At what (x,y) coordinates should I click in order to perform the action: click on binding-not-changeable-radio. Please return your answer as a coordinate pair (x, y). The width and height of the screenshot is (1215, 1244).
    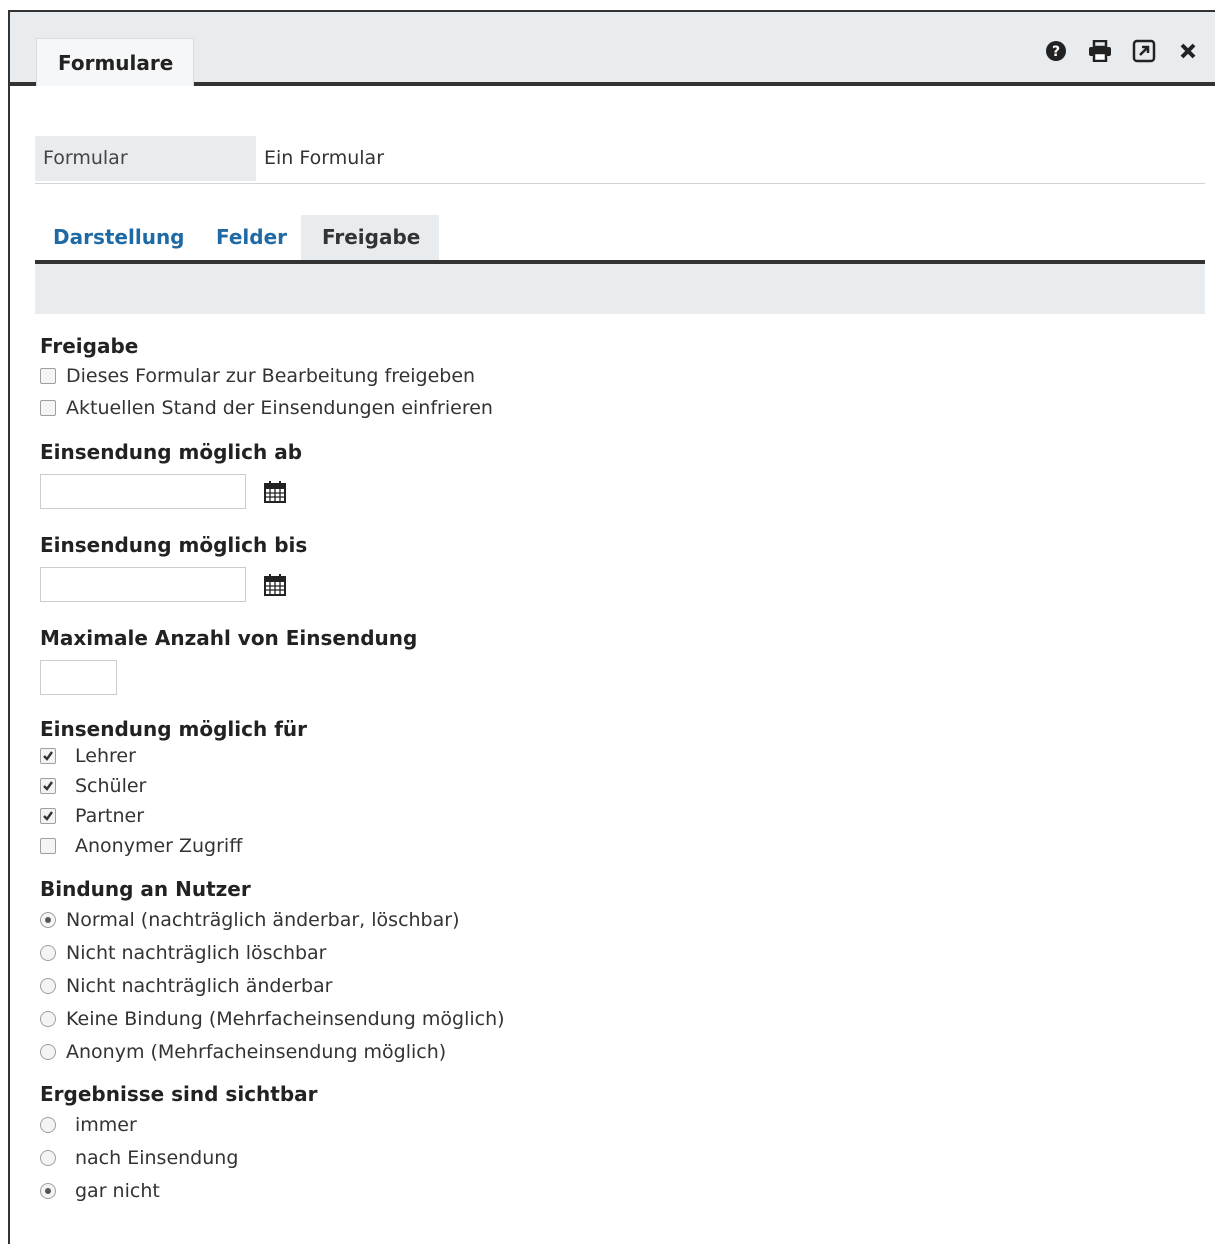
    Looking at the image, I should click on (48, 985).